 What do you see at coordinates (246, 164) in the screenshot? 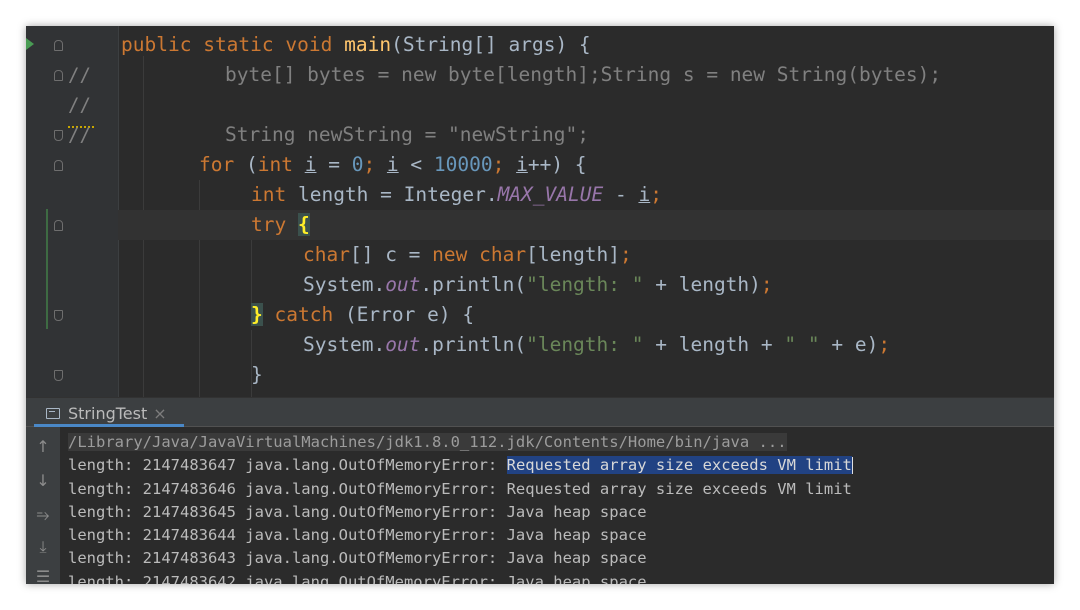
I see `code-text: (` at bounding box center [246, 164].